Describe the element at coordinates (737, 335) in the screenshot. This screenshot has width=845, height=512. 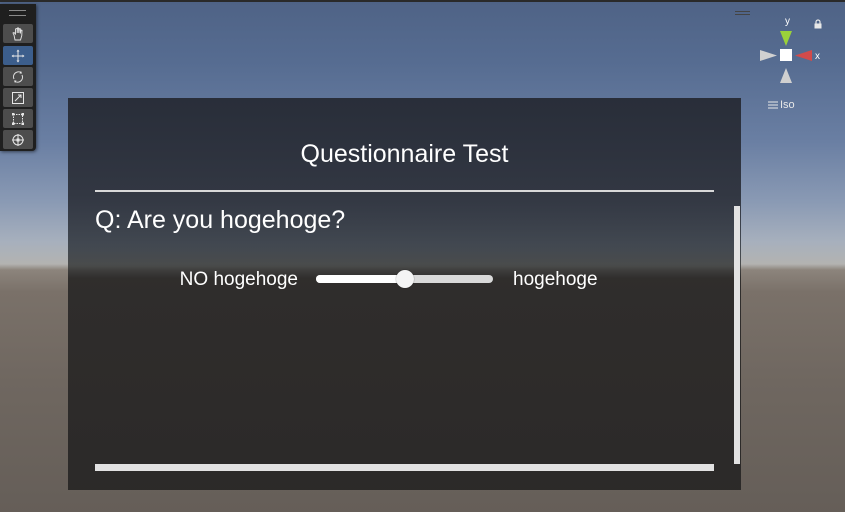
I see `vertical-scrollbar` at that location.